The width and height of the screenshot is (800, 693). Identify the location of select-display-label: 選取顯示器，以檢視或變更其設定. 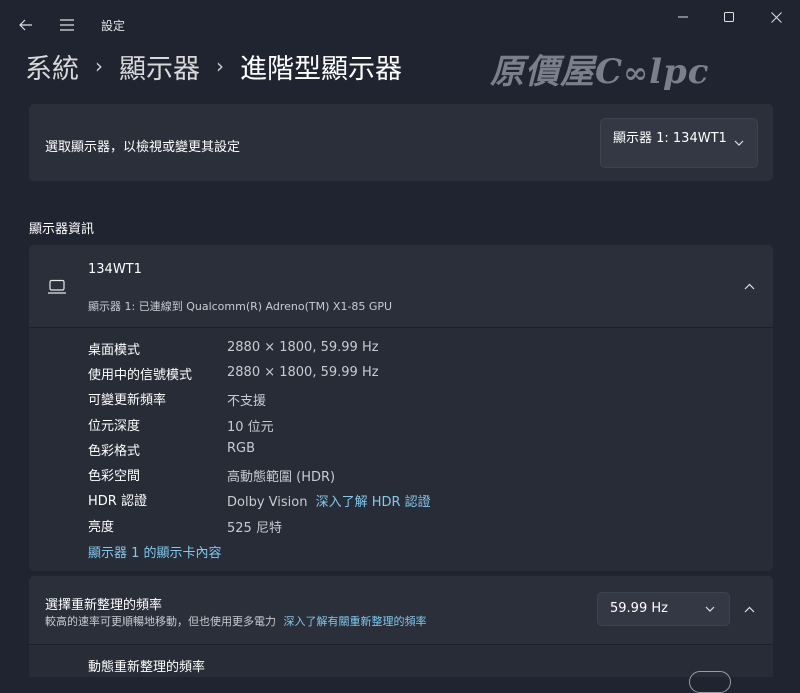
(143, 147).